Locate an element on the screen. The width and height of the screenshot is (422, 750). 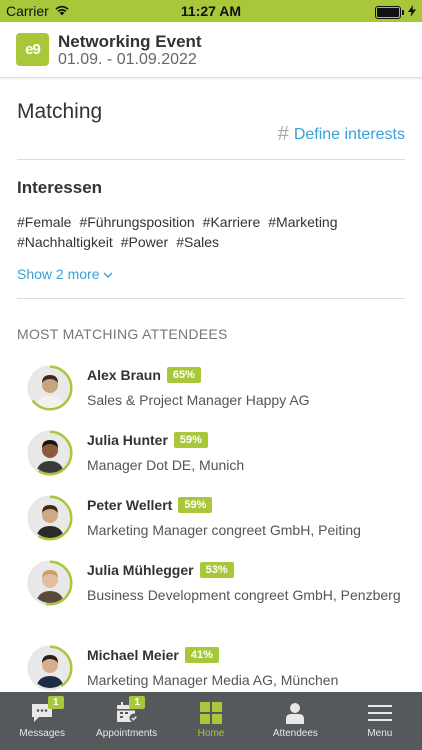
messages-badge: 1 is located at coordinates (56, 702).